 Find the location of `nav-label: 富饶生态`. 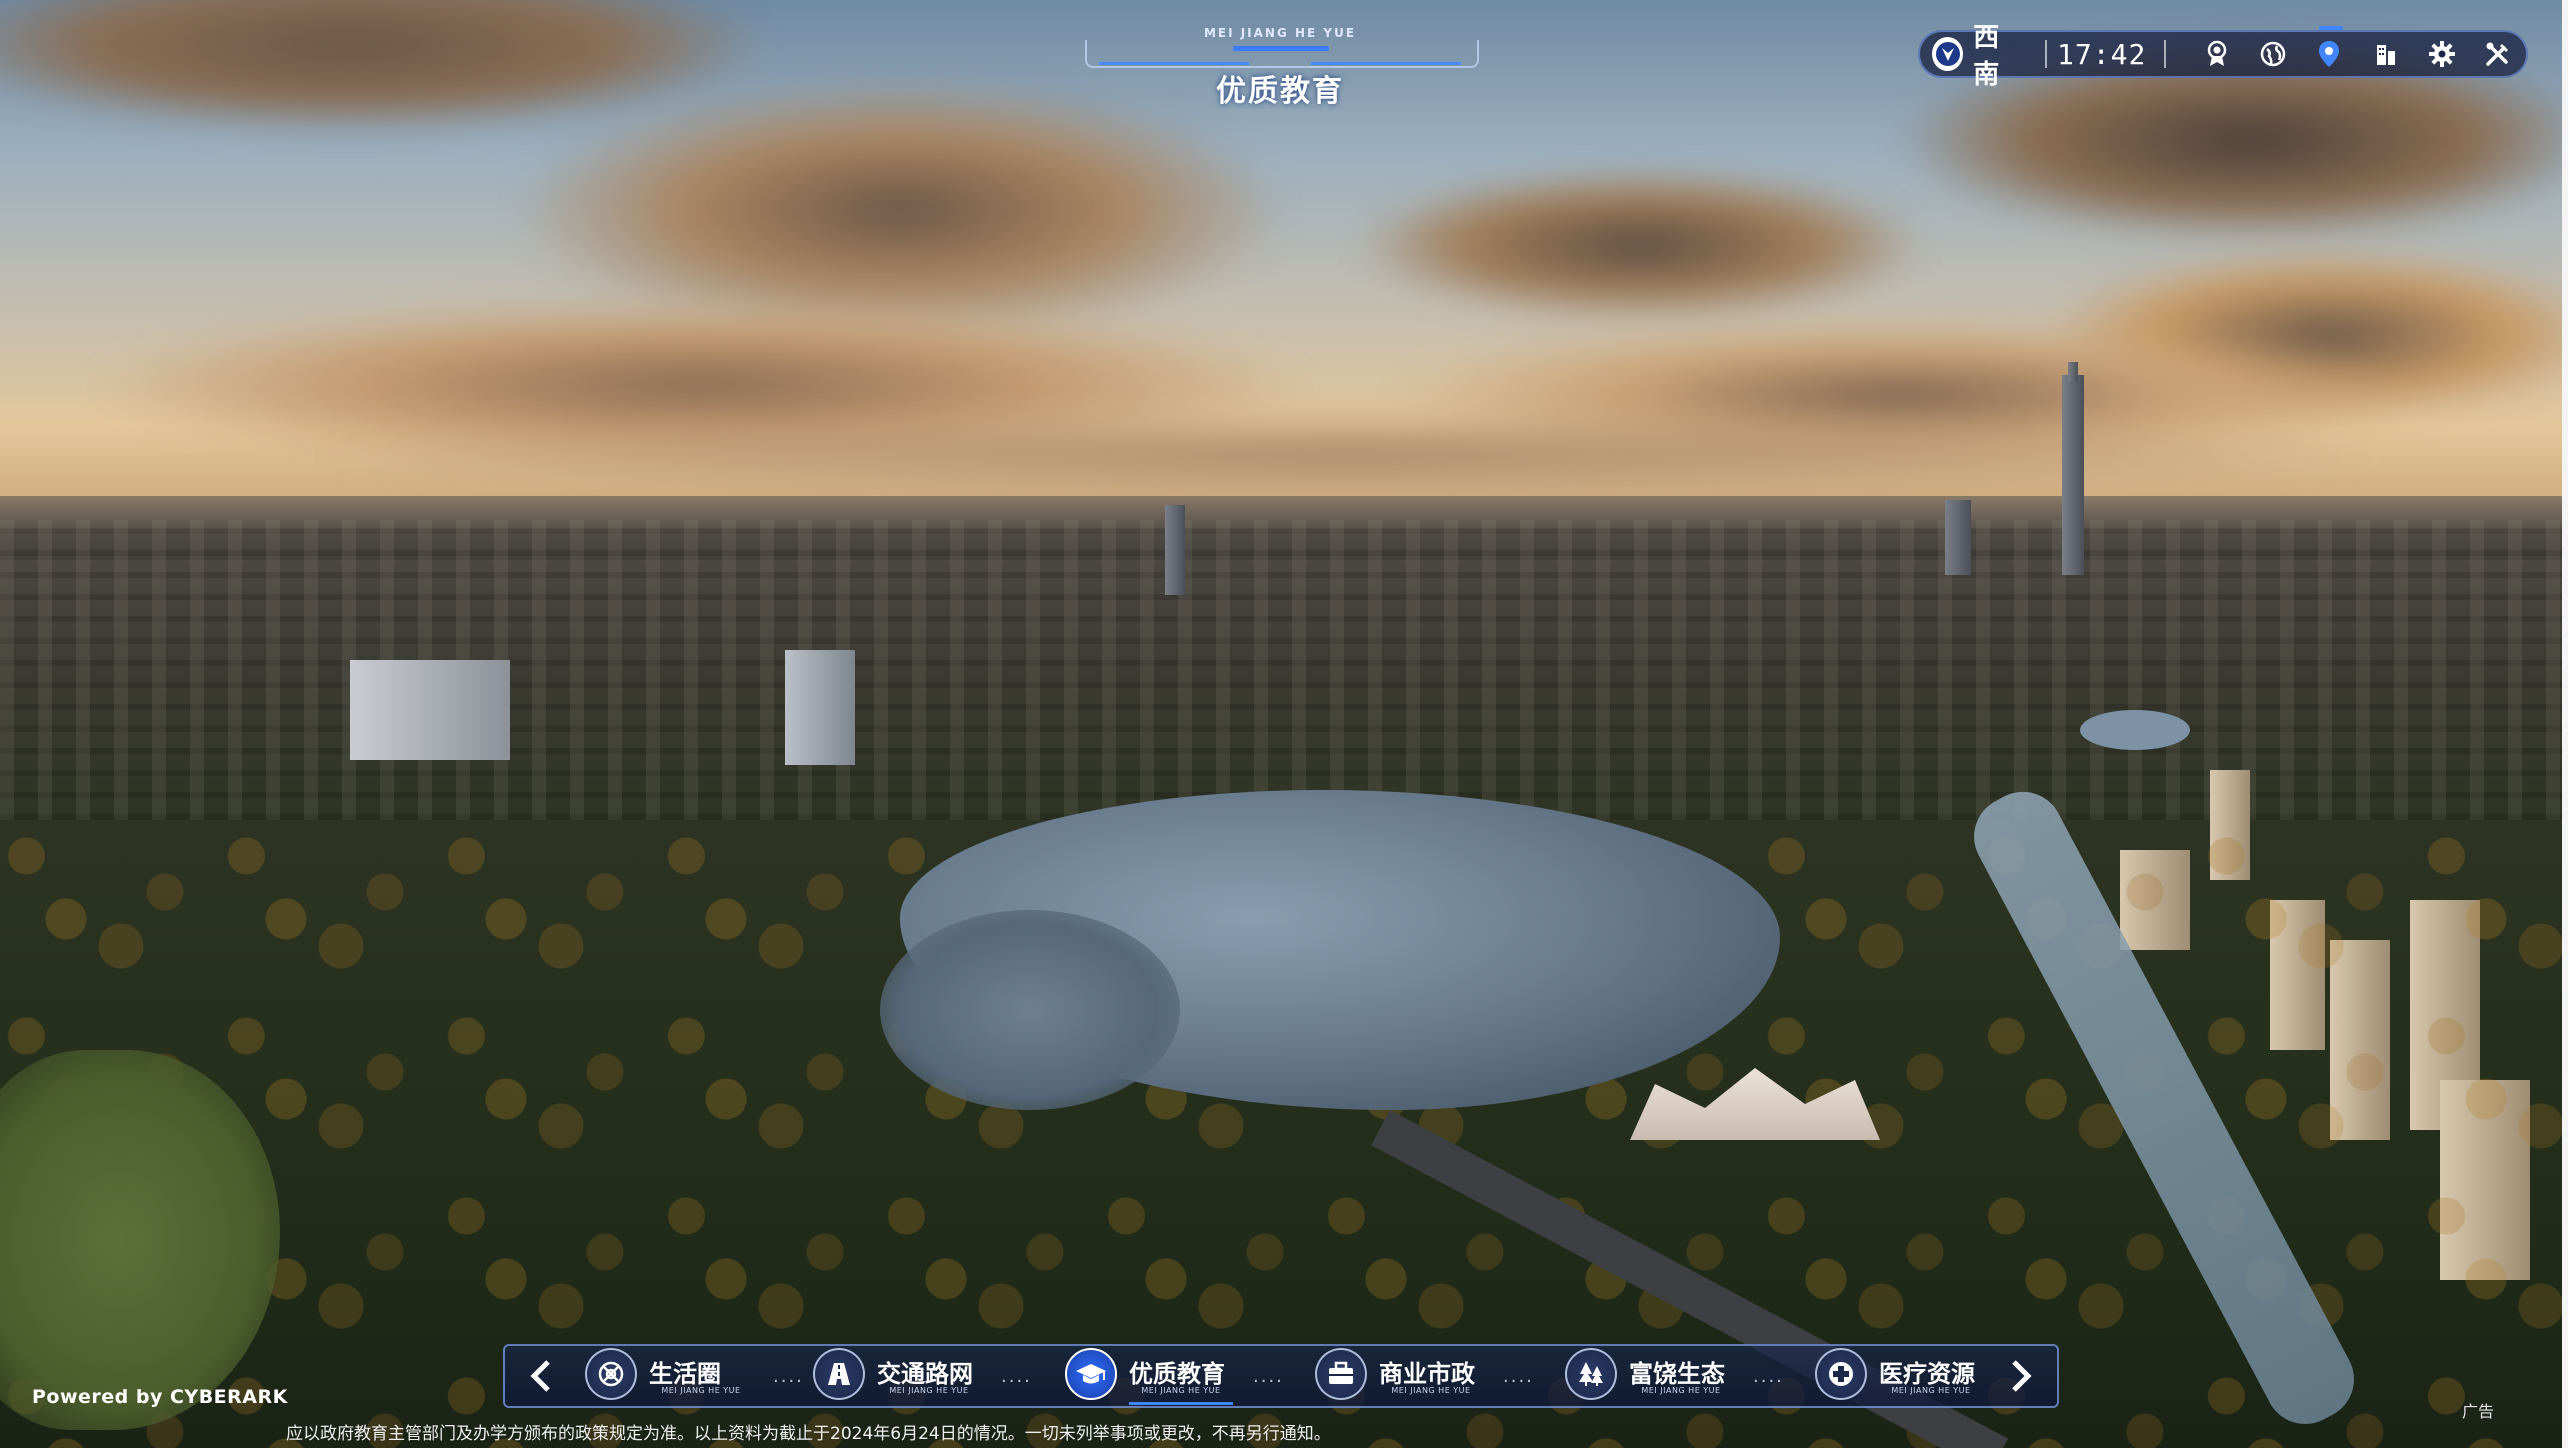

nav-label: 富饶生态 is located at coordinates (1677, 1374).